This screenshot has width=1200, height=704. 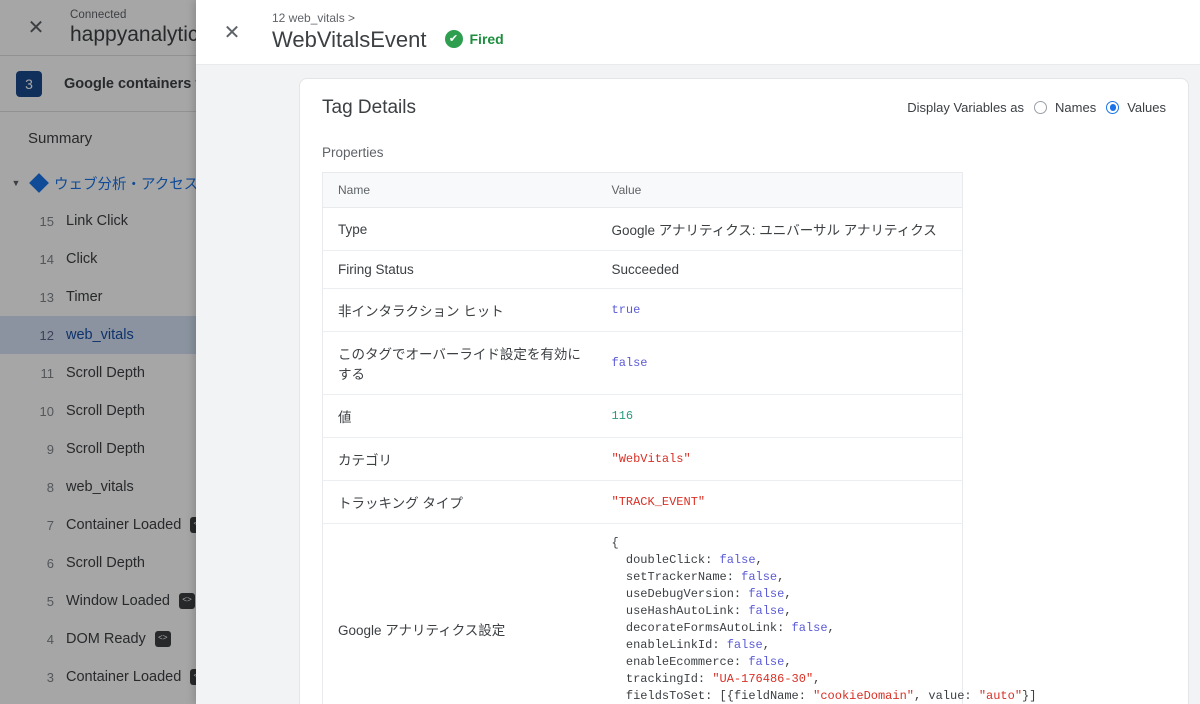 What do you see at coordinates (459, 310) in the screenshot?
I see `property-name: 非インタラクション ヒット` at bounding box center [459, 310].